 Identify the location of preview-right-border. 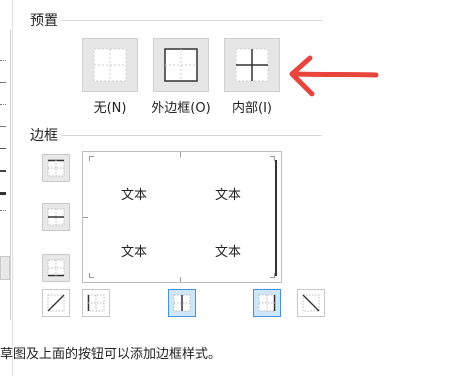
(276, 218).